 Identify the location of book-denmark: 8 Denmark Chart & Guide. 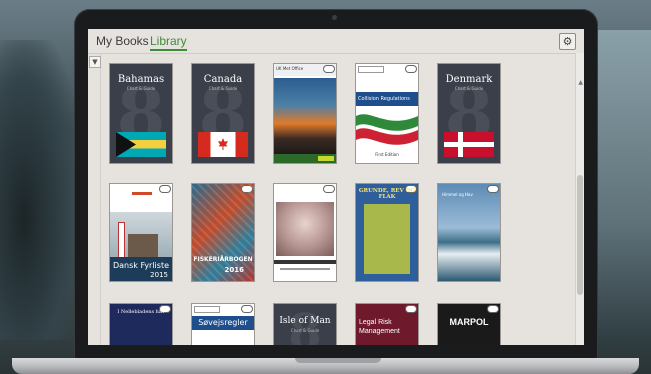
(469, 113).